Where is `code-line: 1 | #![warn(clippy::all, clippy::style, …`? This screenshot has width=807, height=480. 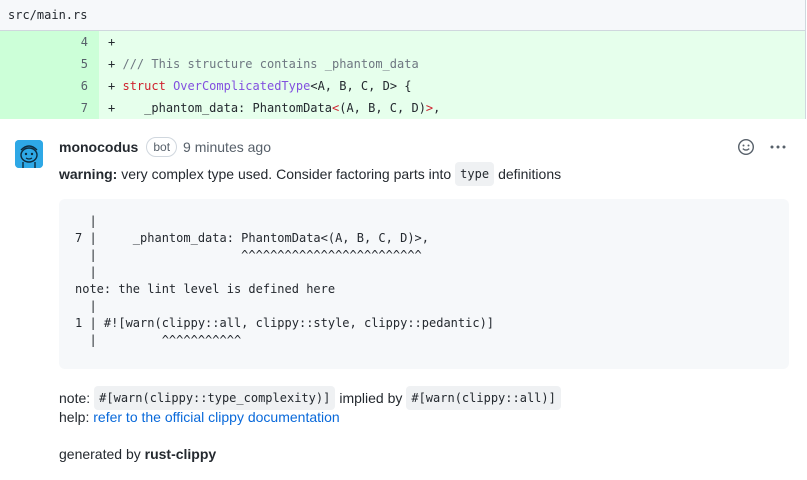 code-line: 1 | #![warn(clippy::all, clippy::style, … is located at coordinates (285, 323).